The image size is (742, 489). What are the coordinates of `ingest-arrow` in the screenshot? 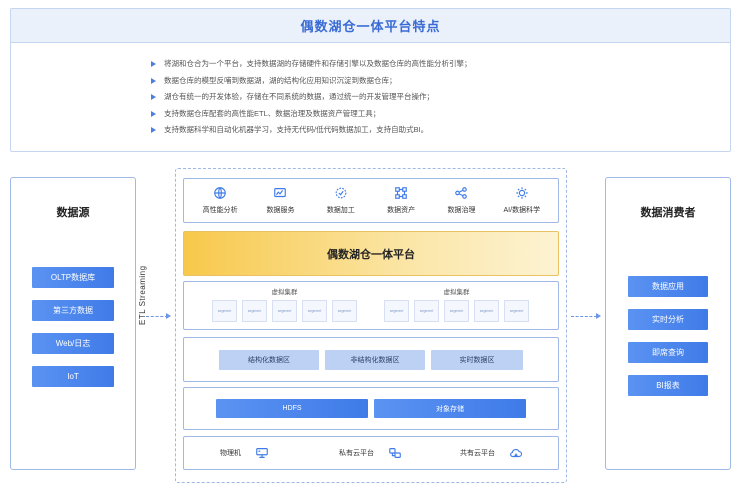 It's located at (157, 316).